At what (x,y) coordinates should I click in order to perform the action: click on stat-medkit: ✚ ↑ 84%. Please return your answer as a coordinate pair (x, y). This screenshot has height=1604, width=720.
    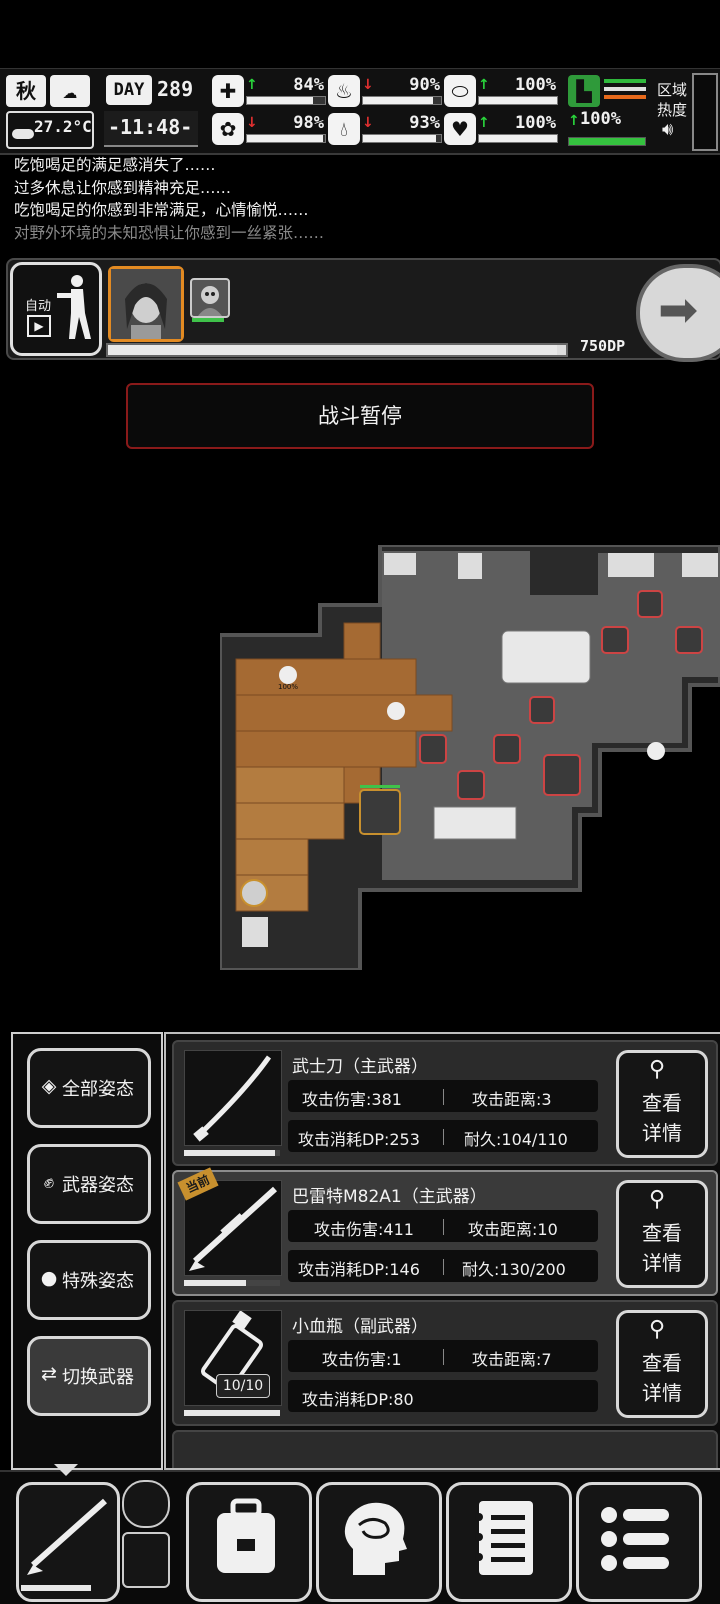
    Looking at the image, I should click on (269, 91).